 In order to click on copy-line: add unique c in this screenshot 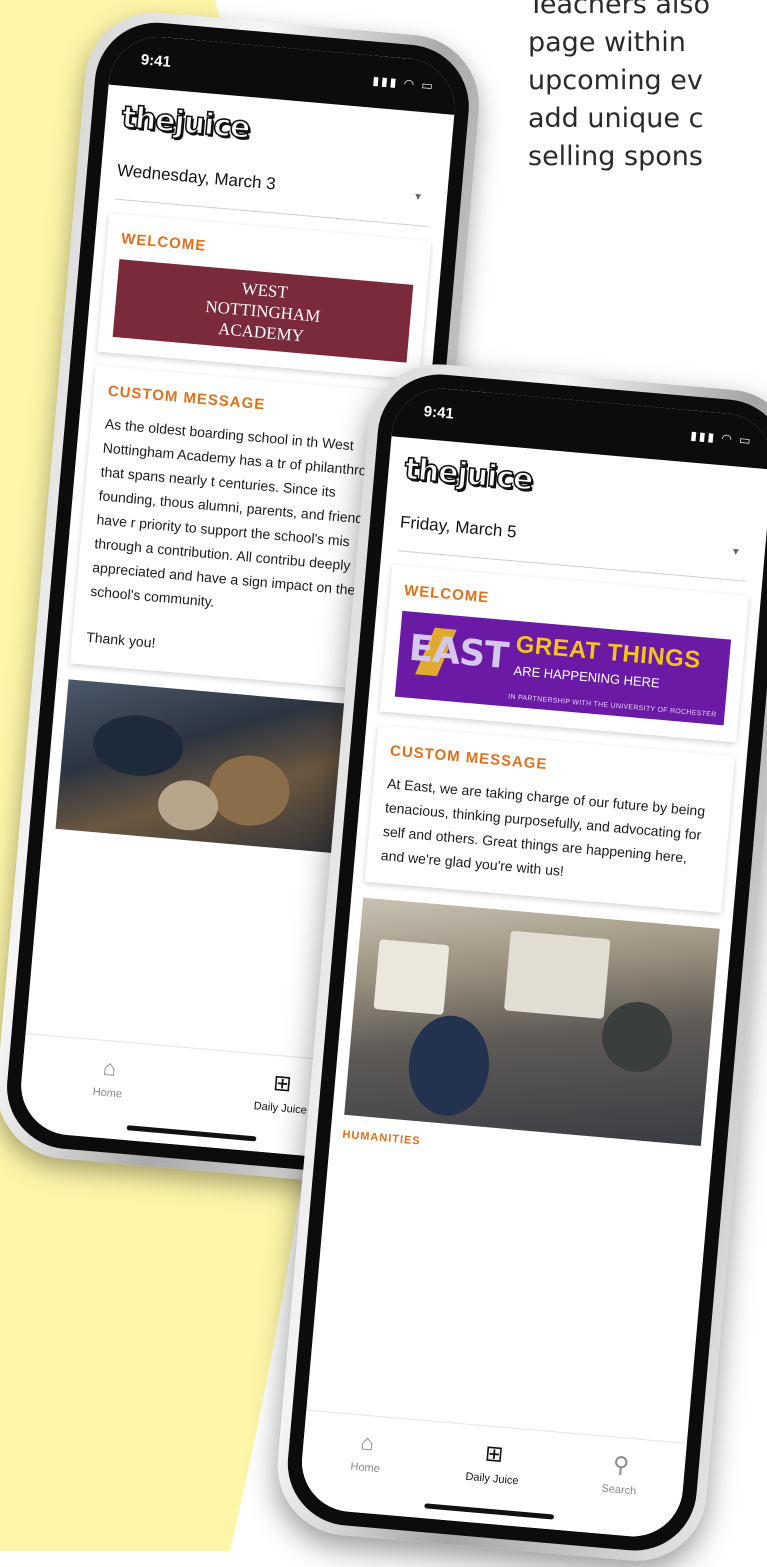, I will do `click(616, 118)`.